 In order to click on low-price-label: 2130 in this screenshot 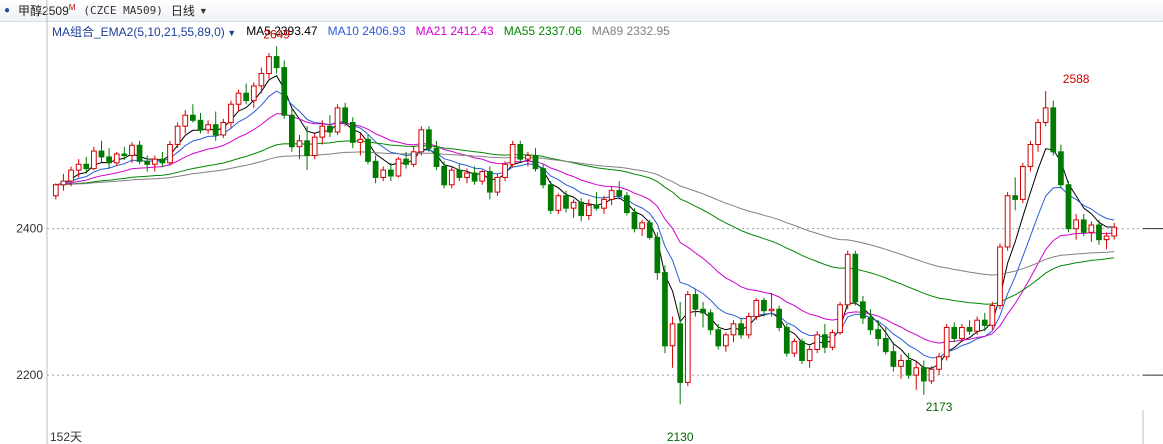, I will do `click(680, 437)`.